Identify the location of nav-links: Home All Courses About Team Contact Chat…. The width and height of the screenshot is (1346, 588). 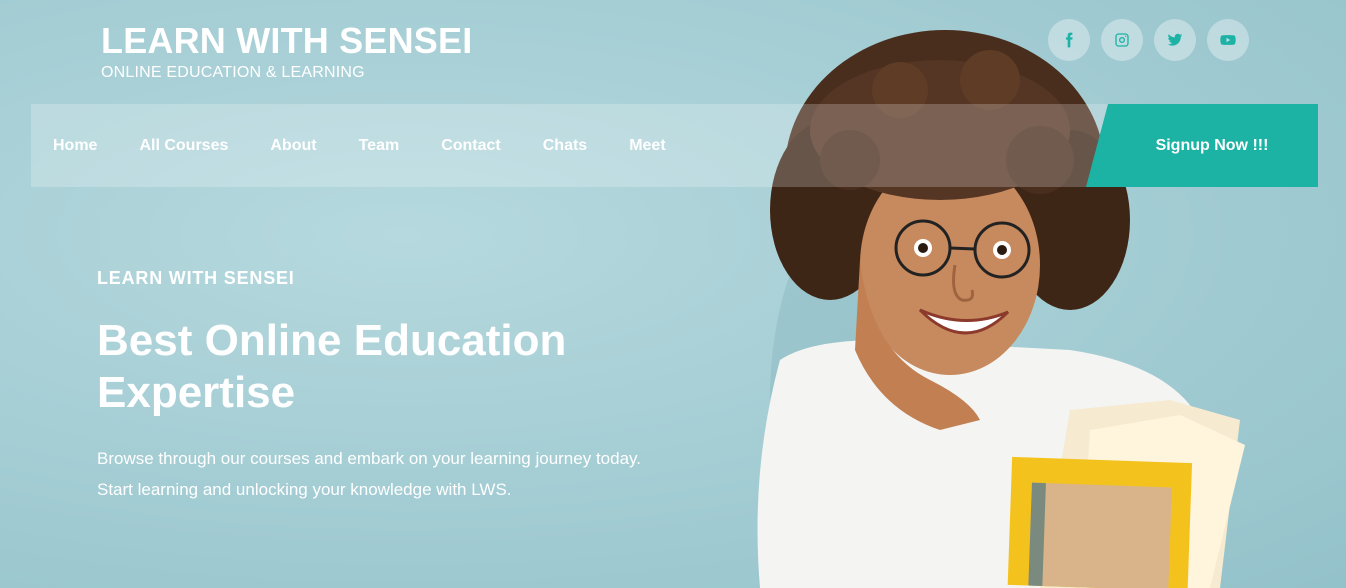
(359, 145).